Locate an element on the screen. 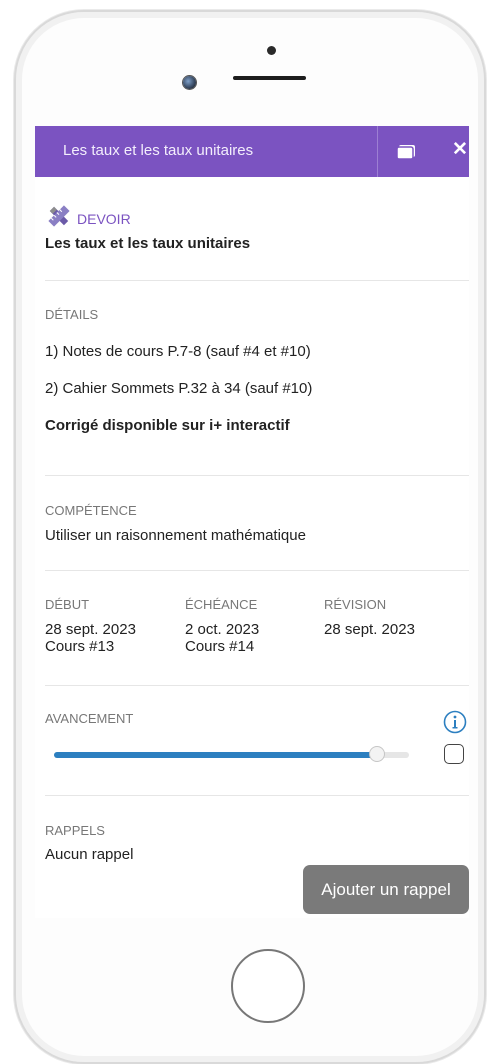 This screenshot has width=495, height=1064. date-start-value: 28 sept. 2023 is located at coordinates (90, 629).